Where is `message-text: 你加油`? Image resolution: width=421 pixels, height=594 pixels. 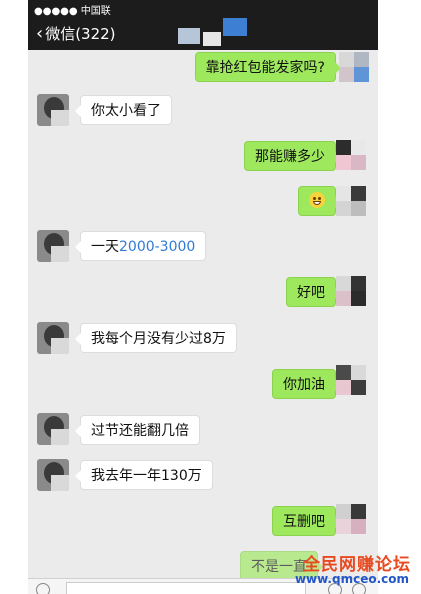 message-text: 你加油 is located at coordinates (304, 385).